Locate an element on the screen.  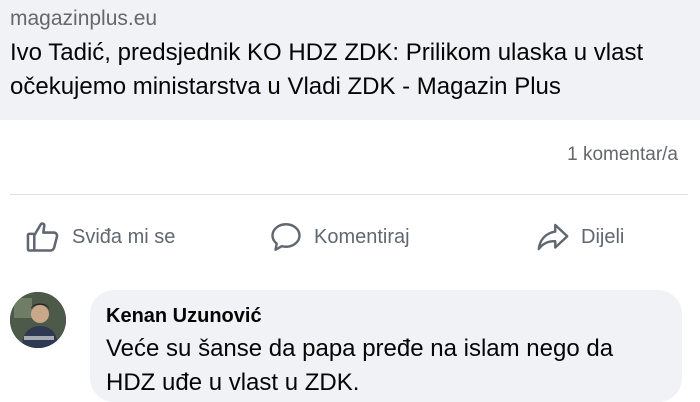
divider is located at coordinates (349, 194).